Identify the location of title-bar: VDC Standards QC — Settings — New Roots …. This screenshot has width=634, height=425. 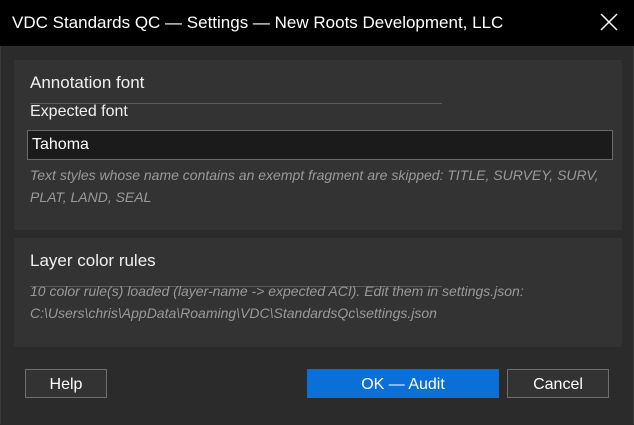
(317, 23).